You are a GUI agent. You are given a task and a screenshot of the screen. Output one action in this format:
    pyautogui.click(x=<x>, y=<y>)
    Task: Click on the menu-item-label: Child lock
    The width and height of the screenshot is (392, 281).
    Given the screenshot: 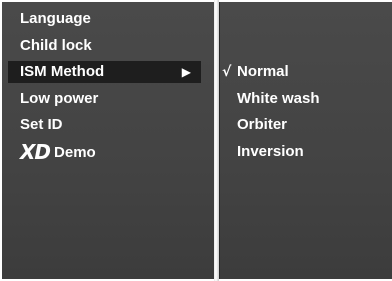 What is the action you would take?
    pyautogui.click(x=56, y=45)
    